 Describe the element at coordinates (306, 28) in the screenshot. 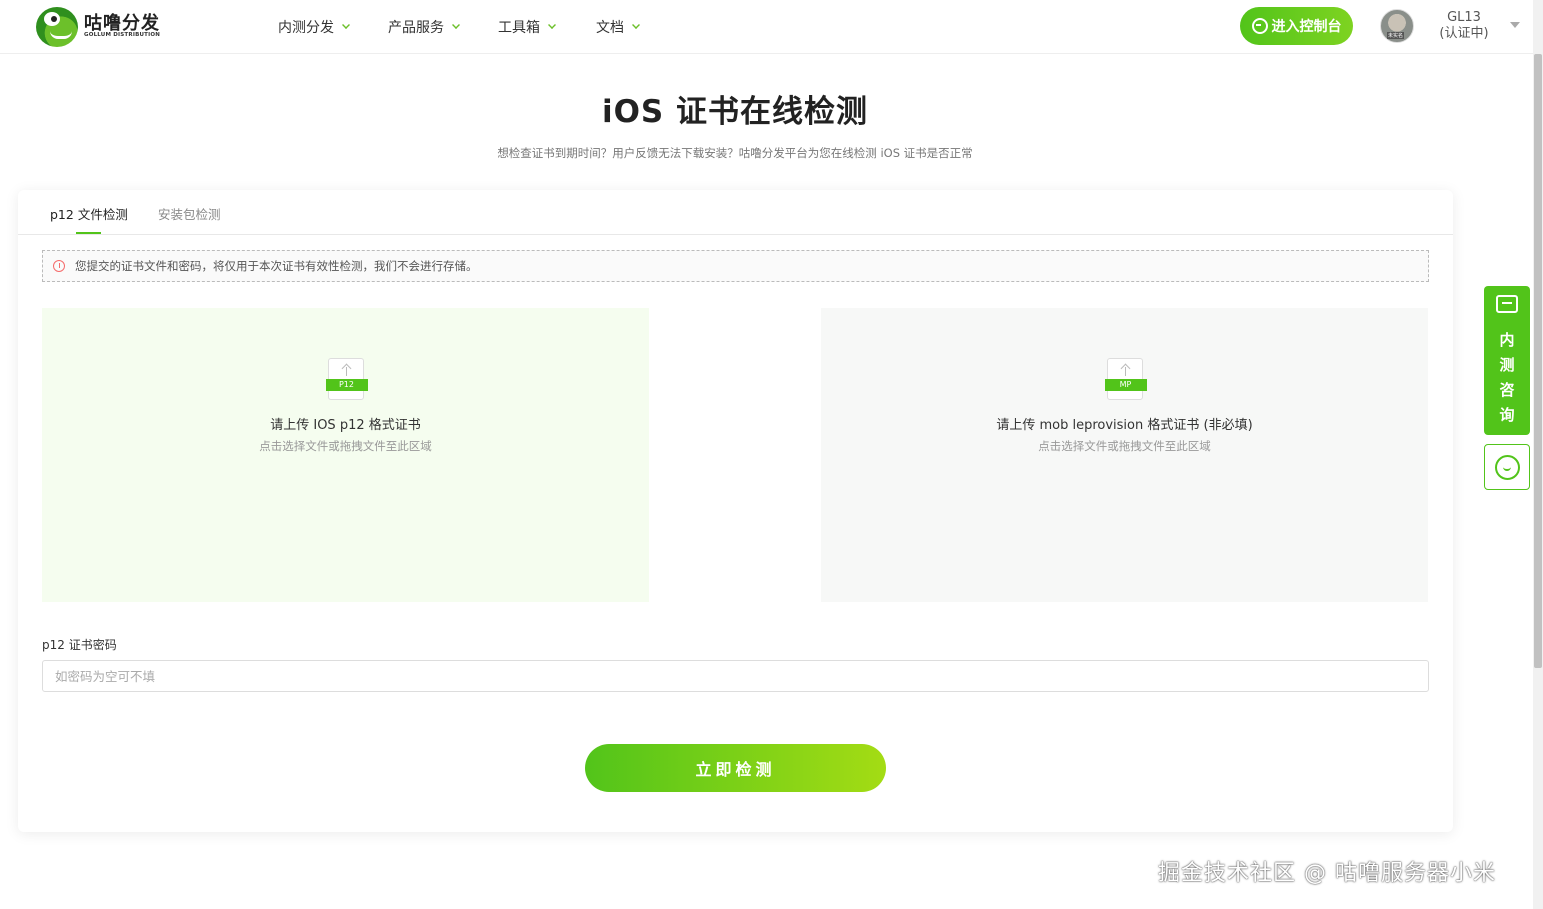

I see `nav-item-label: 内测分发` at that location.